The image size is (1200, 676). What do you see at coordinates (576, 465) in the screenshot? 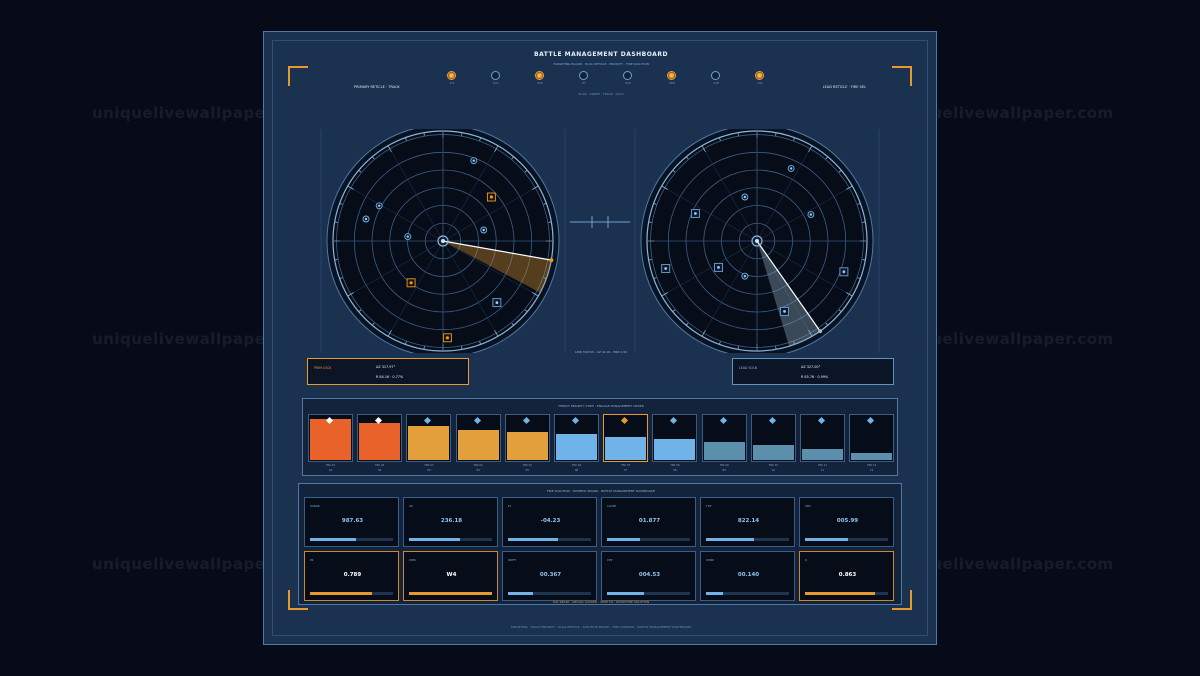
I see `track-label: TRK 06` at bounding box center [576, 465].